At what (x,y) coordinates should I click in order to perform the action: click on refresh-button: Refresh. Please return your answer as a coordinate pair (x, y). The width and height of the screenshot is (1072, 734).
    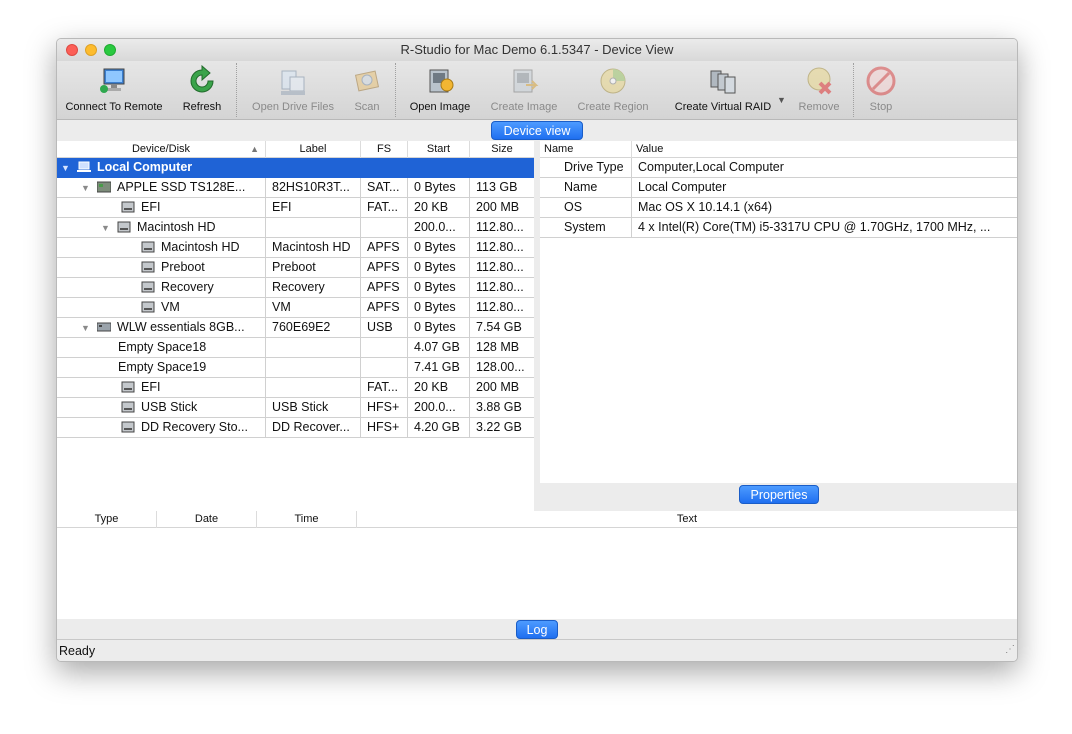
    Looking at the image, I should click on (202, 90).